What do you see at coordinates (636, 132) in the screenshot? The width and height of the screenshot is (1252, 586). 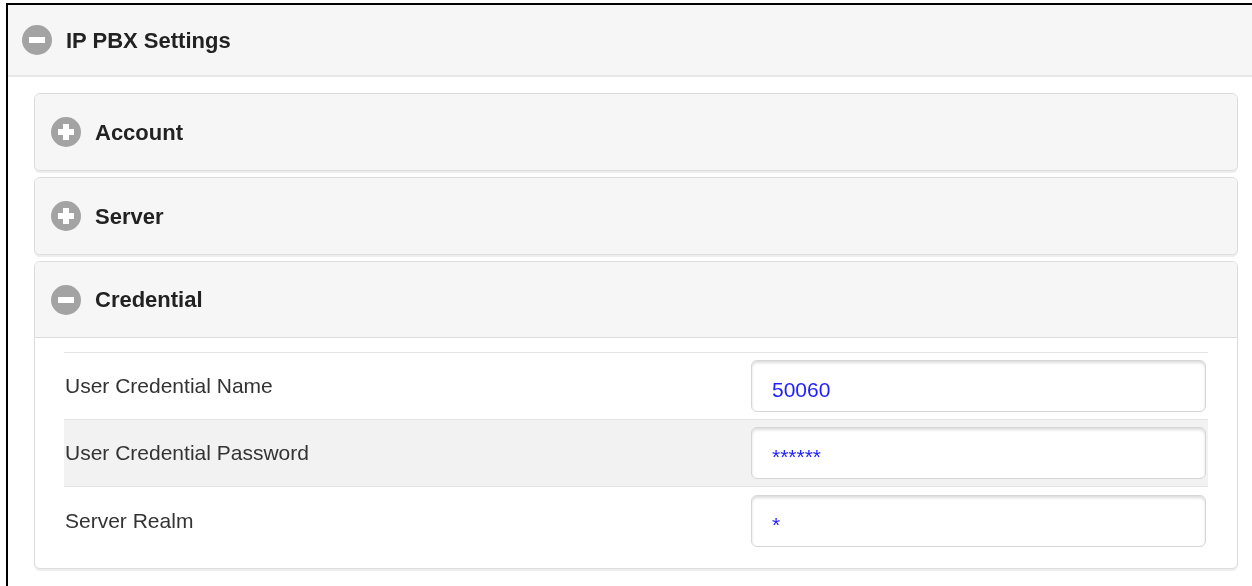 I see `section-header: Account` at bounding box center [636, 132].